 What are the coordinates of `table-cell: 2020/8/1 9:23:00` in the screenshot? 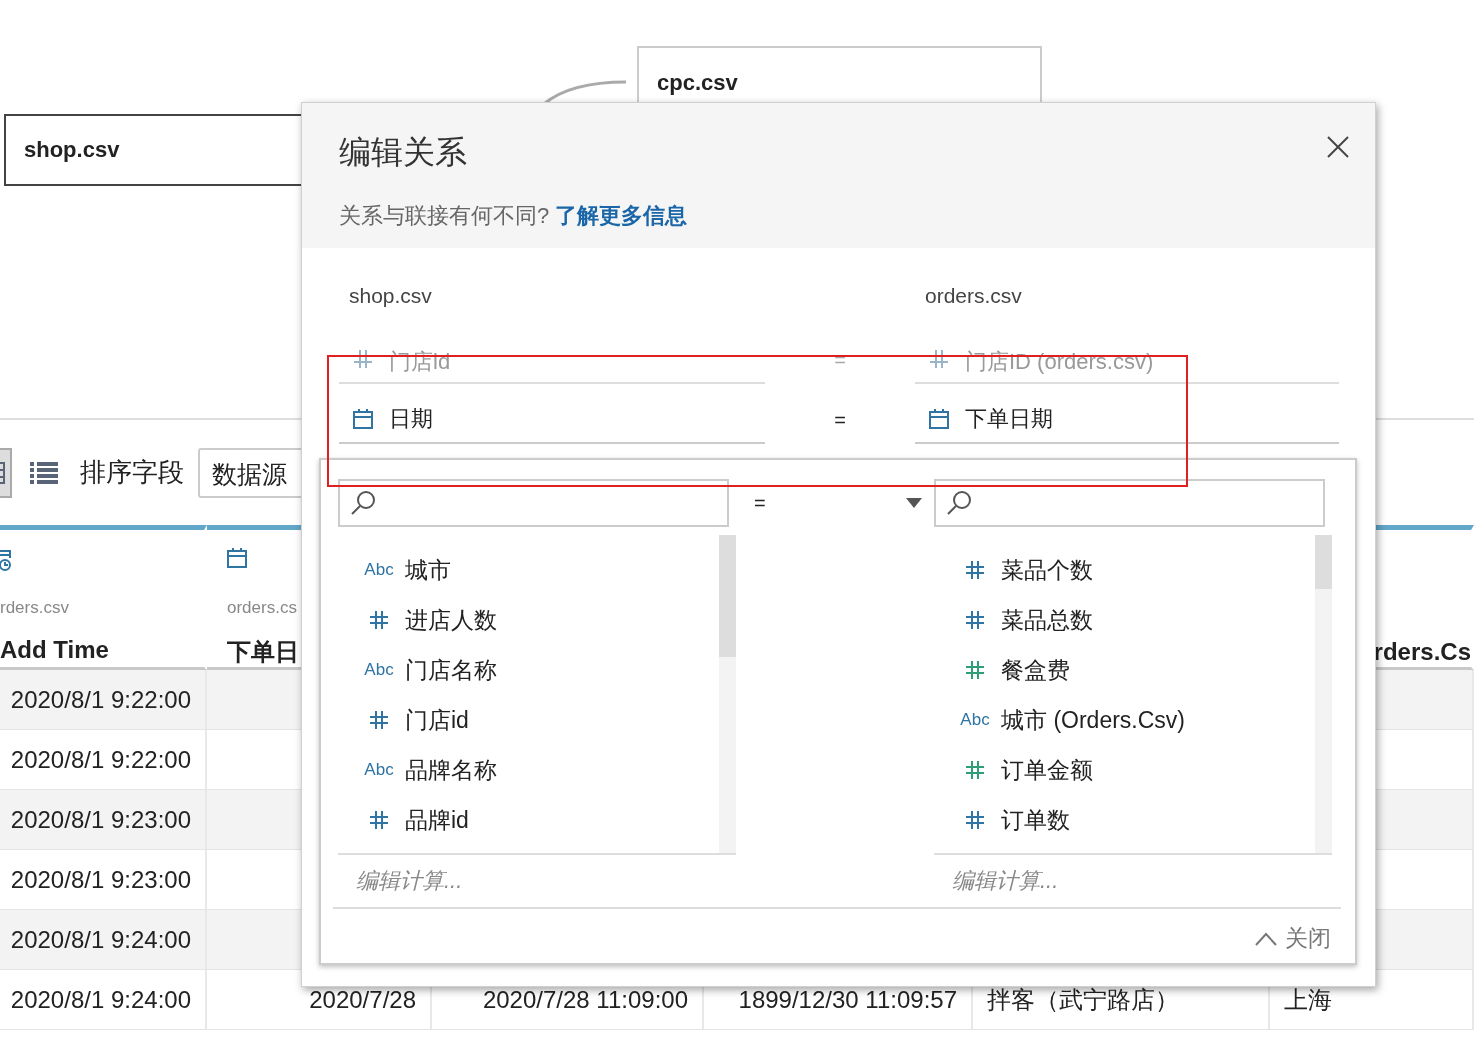 It's located at (103, 820).